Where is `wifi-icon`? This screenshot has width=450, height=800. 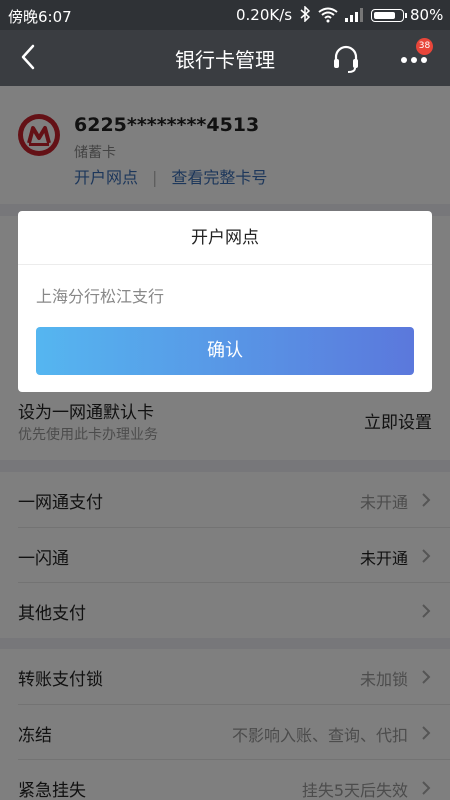
wifi-icon is located at coordinates (328, 17).